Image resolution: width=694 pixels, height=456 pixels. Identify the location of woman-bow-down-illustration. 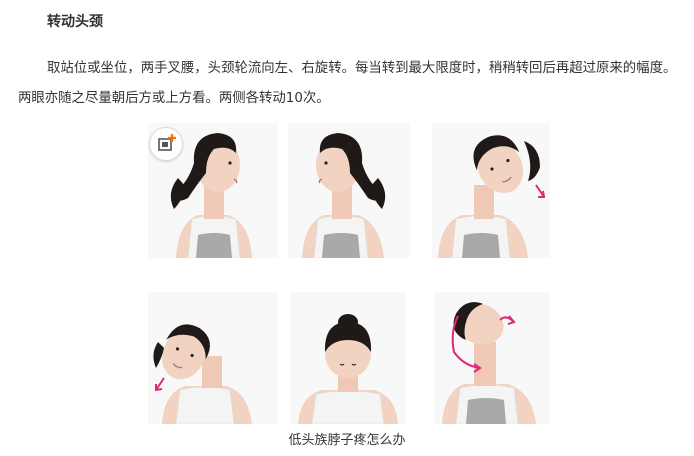
(348, 358).